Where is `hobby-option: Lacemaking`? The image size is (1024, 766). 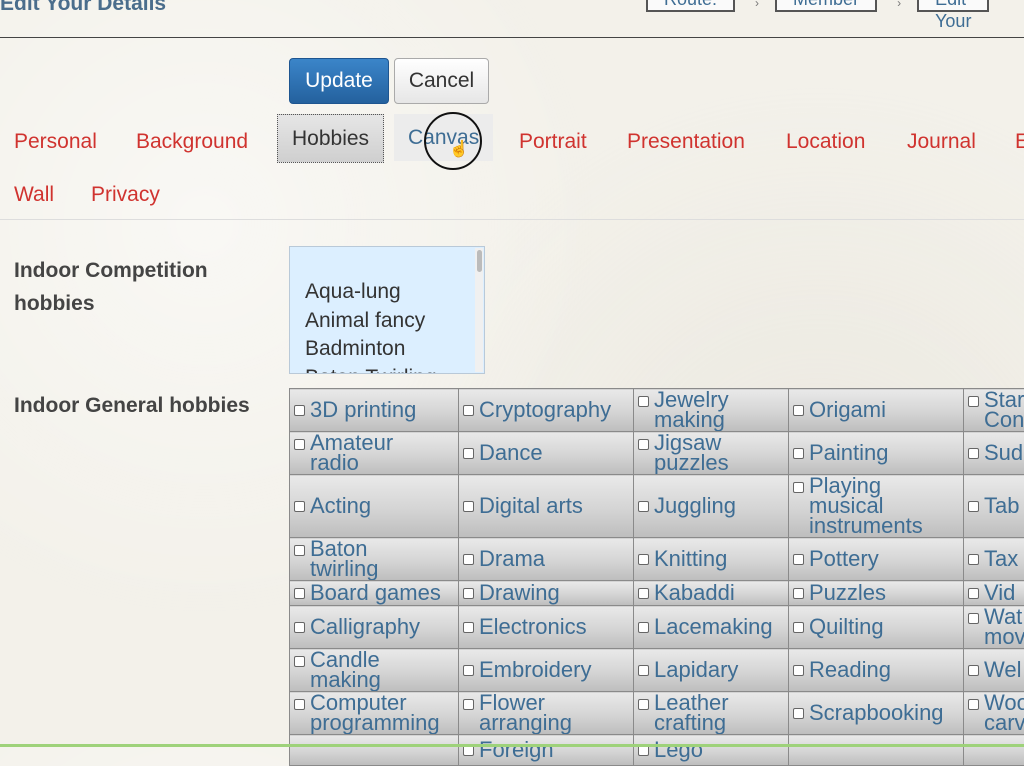
hobby-option: Lacemaking is located at coordinates (712, 627).